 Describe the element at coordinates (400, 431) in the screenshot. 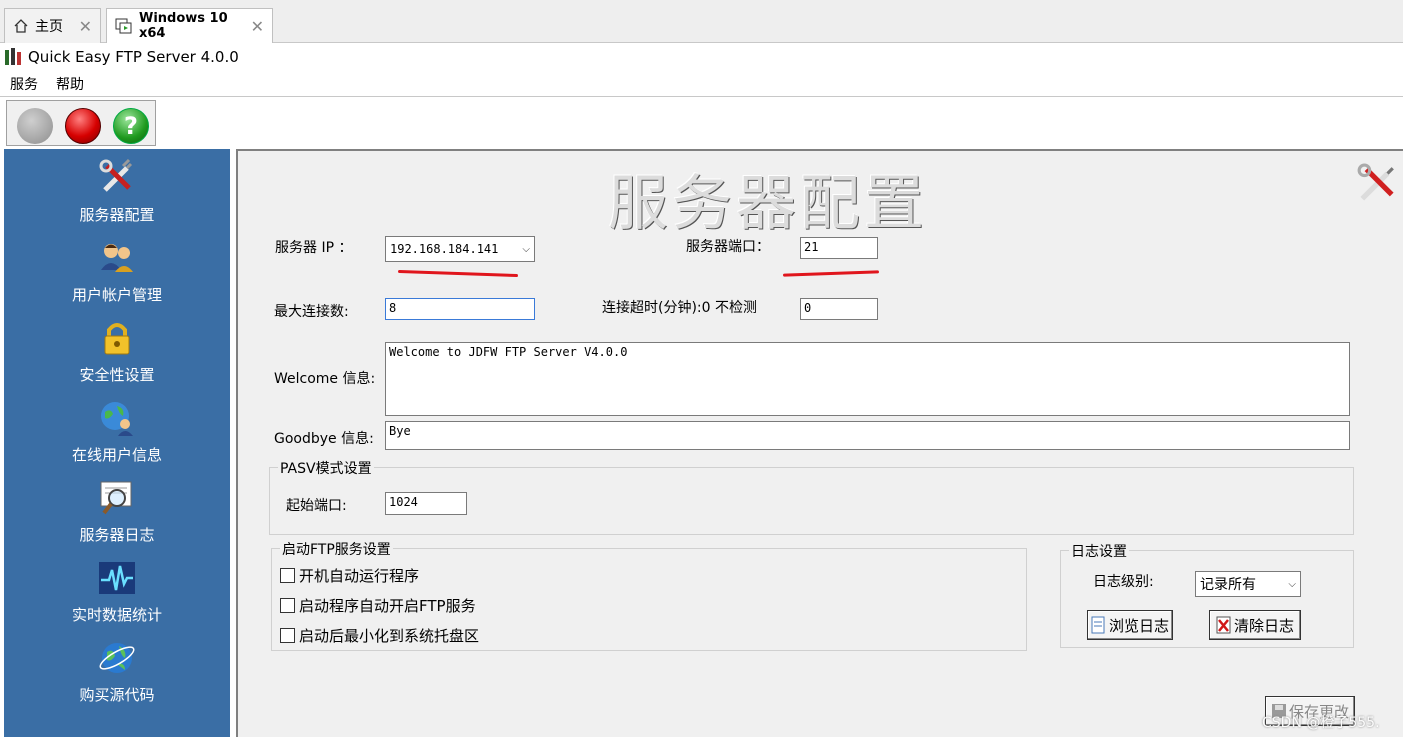

I see `goodbye-message-value: Bye` at that location.